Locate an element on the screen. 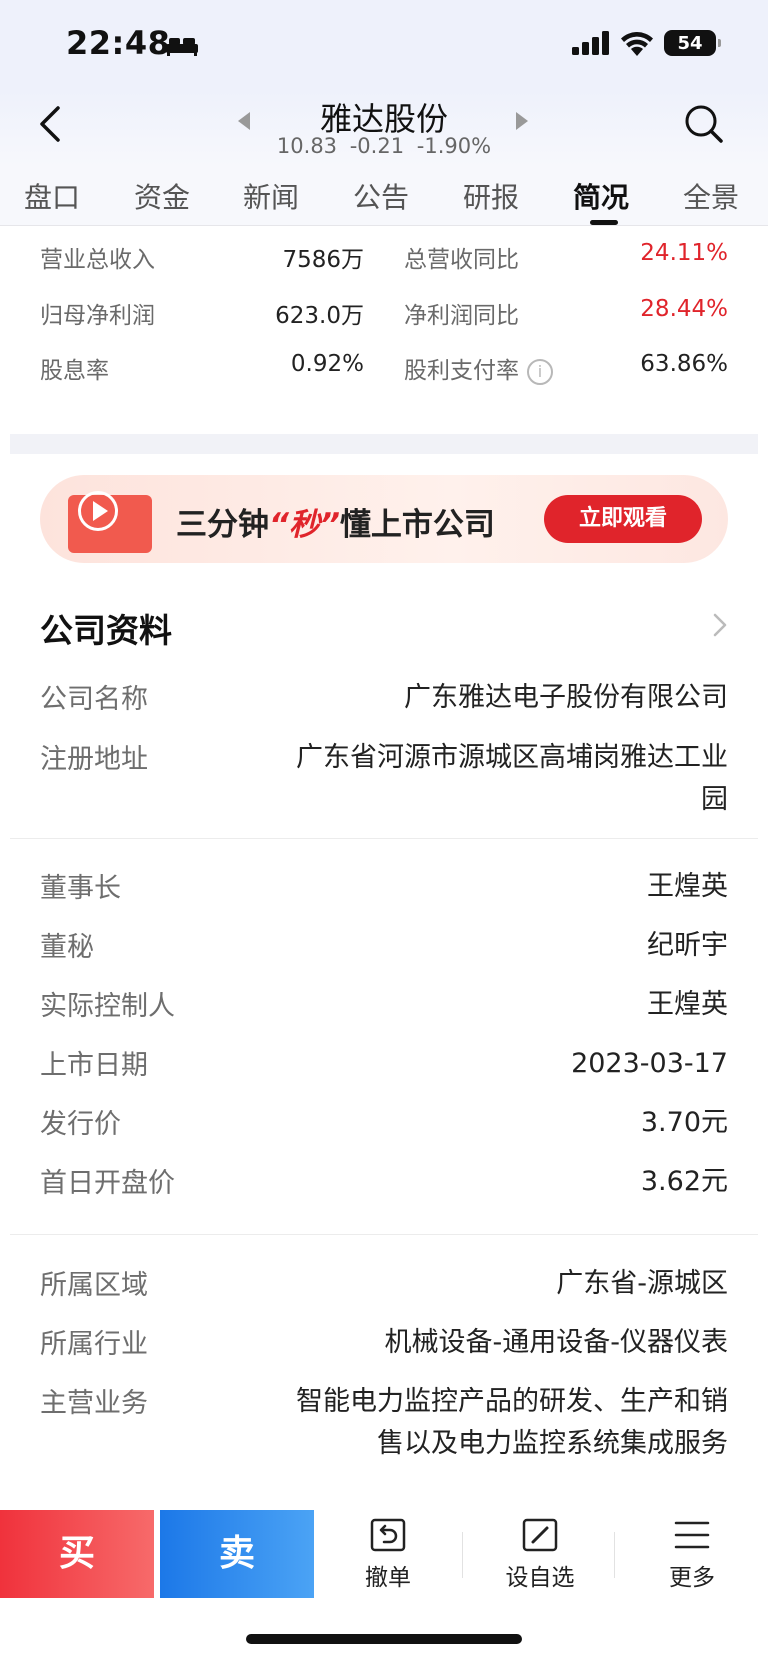 This screenshot has height=1662, width=768. revenue-label: 营业总收入 is located at coordinates (97, 260).